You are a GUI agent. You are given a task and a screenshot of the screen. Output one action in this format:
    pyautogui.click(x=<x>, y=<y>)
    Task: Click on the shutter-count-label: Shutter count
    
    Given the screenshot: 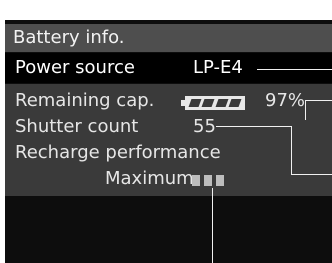 What is the action you would take?
    pyautogui.click(x=77, y=126)
    